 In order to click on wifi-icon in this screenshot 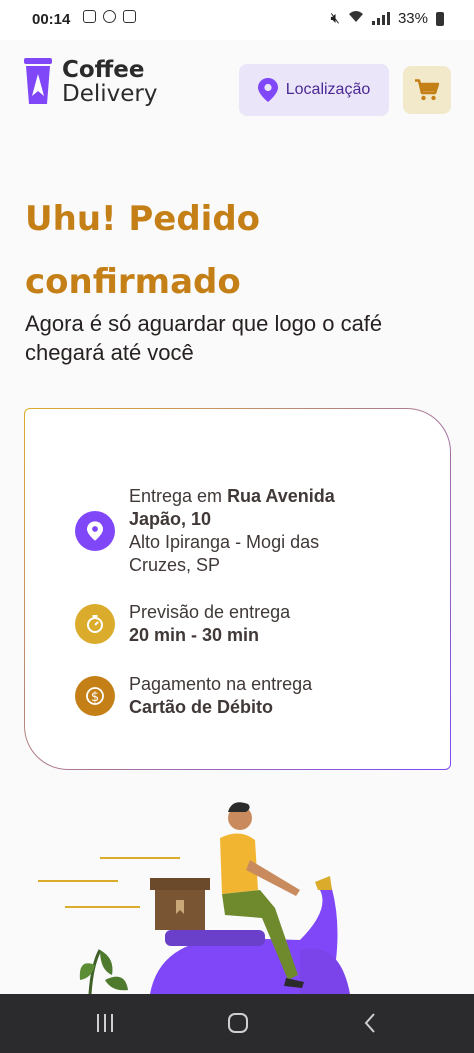, I will do `click(356, 18)`.